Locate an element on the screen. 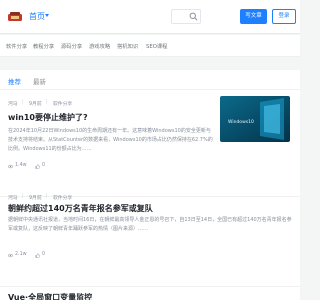 This screenshot has height=300, width=320. article-title: 朝鲜约超过140万名青年报名参军或复队 is located at coordinates (80, 208).